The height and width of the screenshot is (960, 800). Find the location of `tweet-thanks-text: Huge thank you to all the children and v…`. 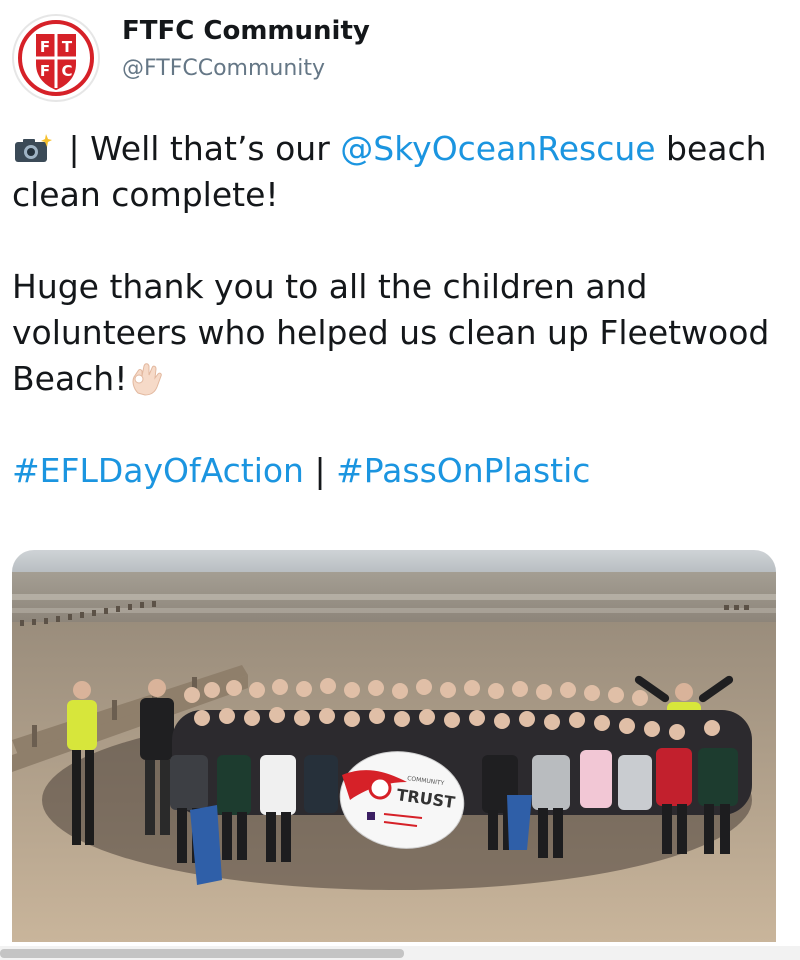

tweet-thanks-text: Huge thank you to all the children and v… is located at coordinates (391, 332).